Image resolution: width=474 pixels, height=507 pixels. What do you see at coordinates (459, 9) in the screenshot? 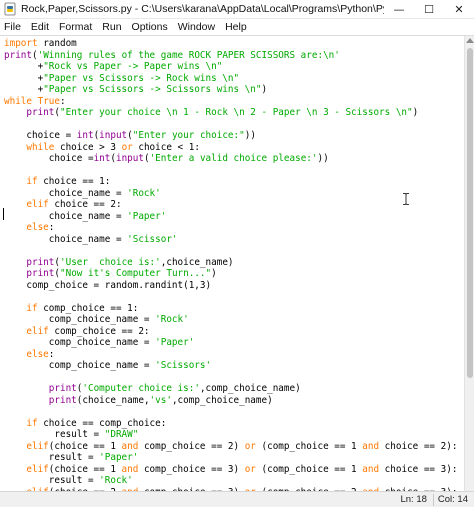
I see `close-button: ✕` at bounding box center [459, 9].